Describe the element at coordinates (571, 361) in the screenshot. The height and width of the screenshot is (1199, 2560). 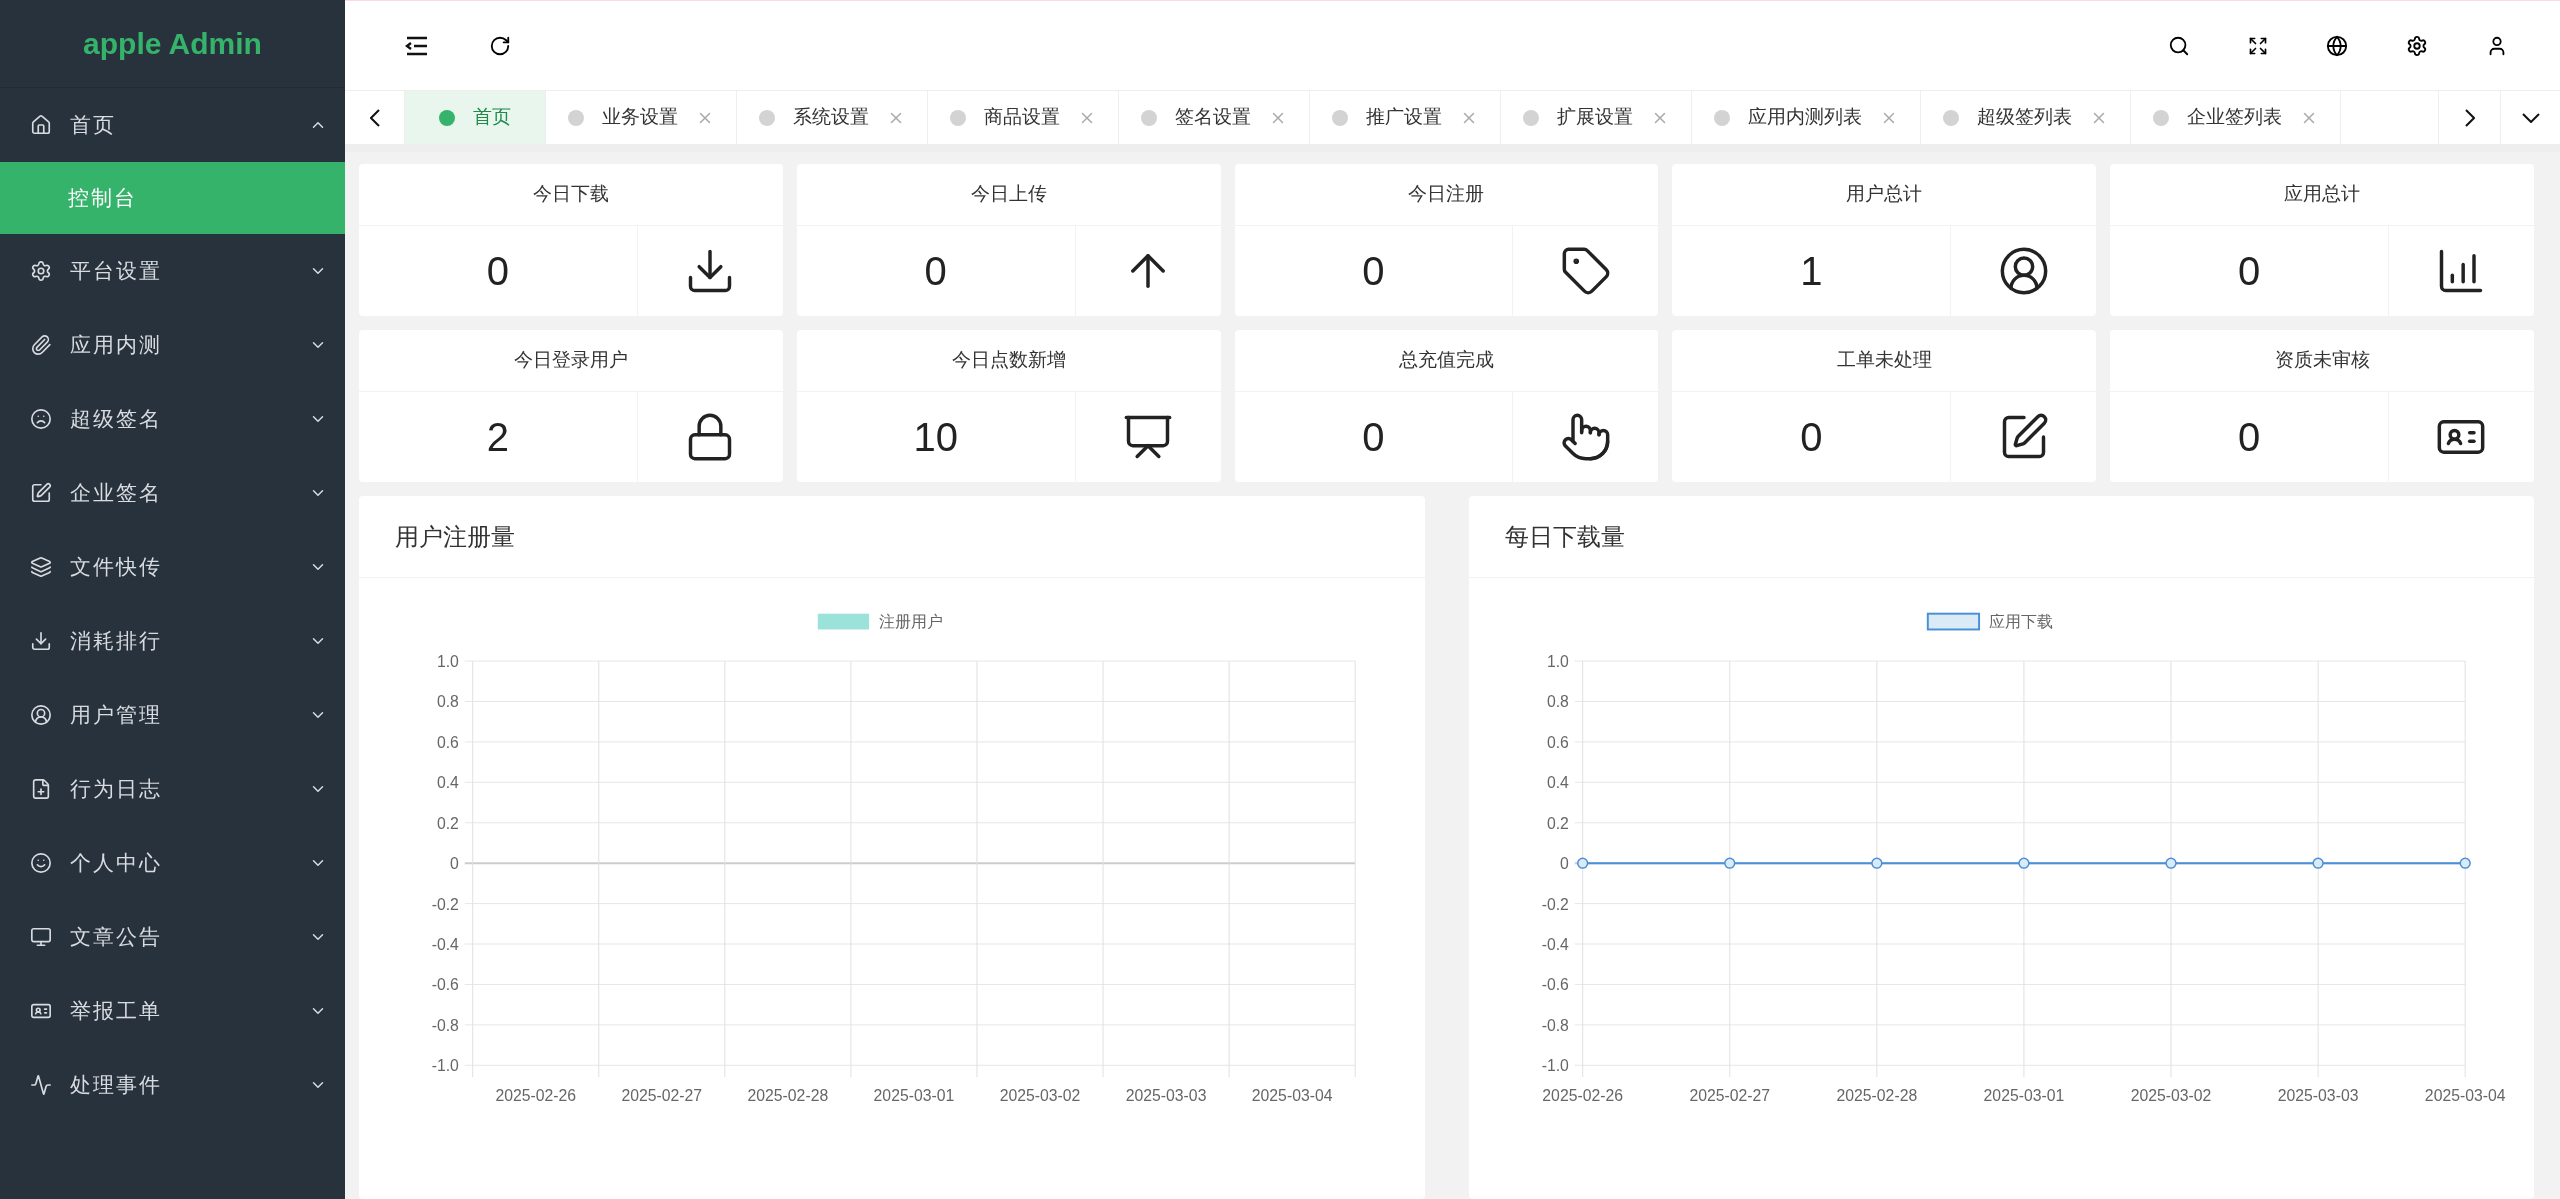
I see `stat-label: 今日登录用户` at that location.